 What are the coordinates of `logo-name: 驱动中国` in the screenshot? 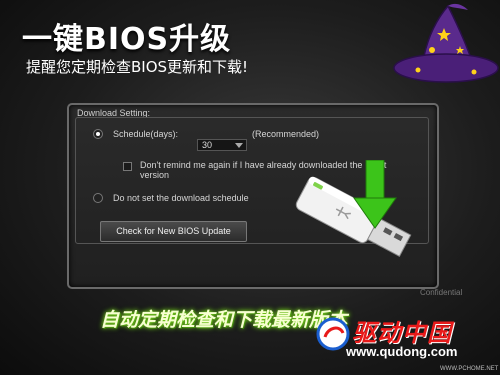 It's located at (402, 333).